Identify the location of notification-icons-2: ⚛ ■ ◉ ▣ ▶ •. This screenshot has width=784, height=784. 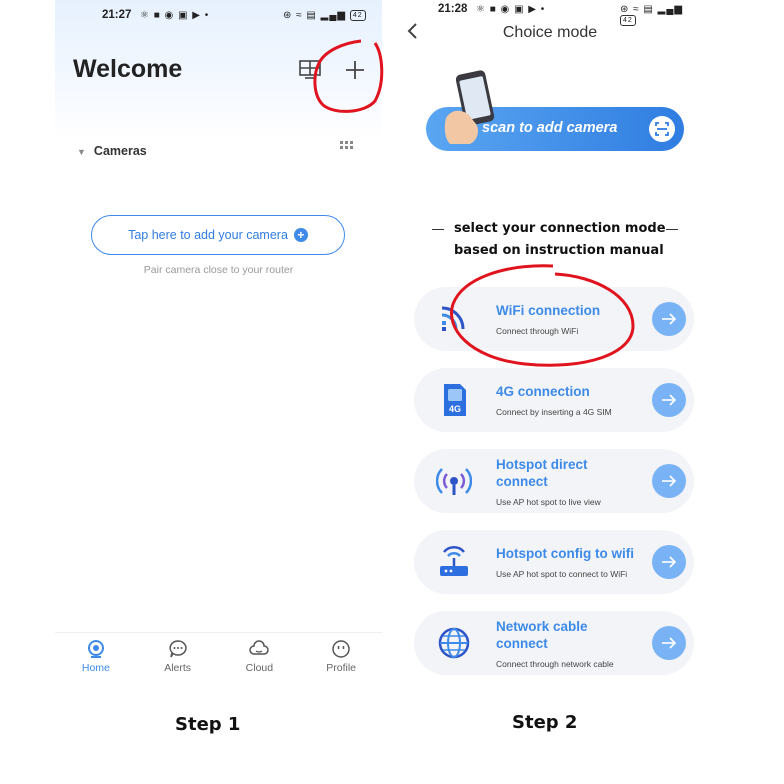
(511, 9).